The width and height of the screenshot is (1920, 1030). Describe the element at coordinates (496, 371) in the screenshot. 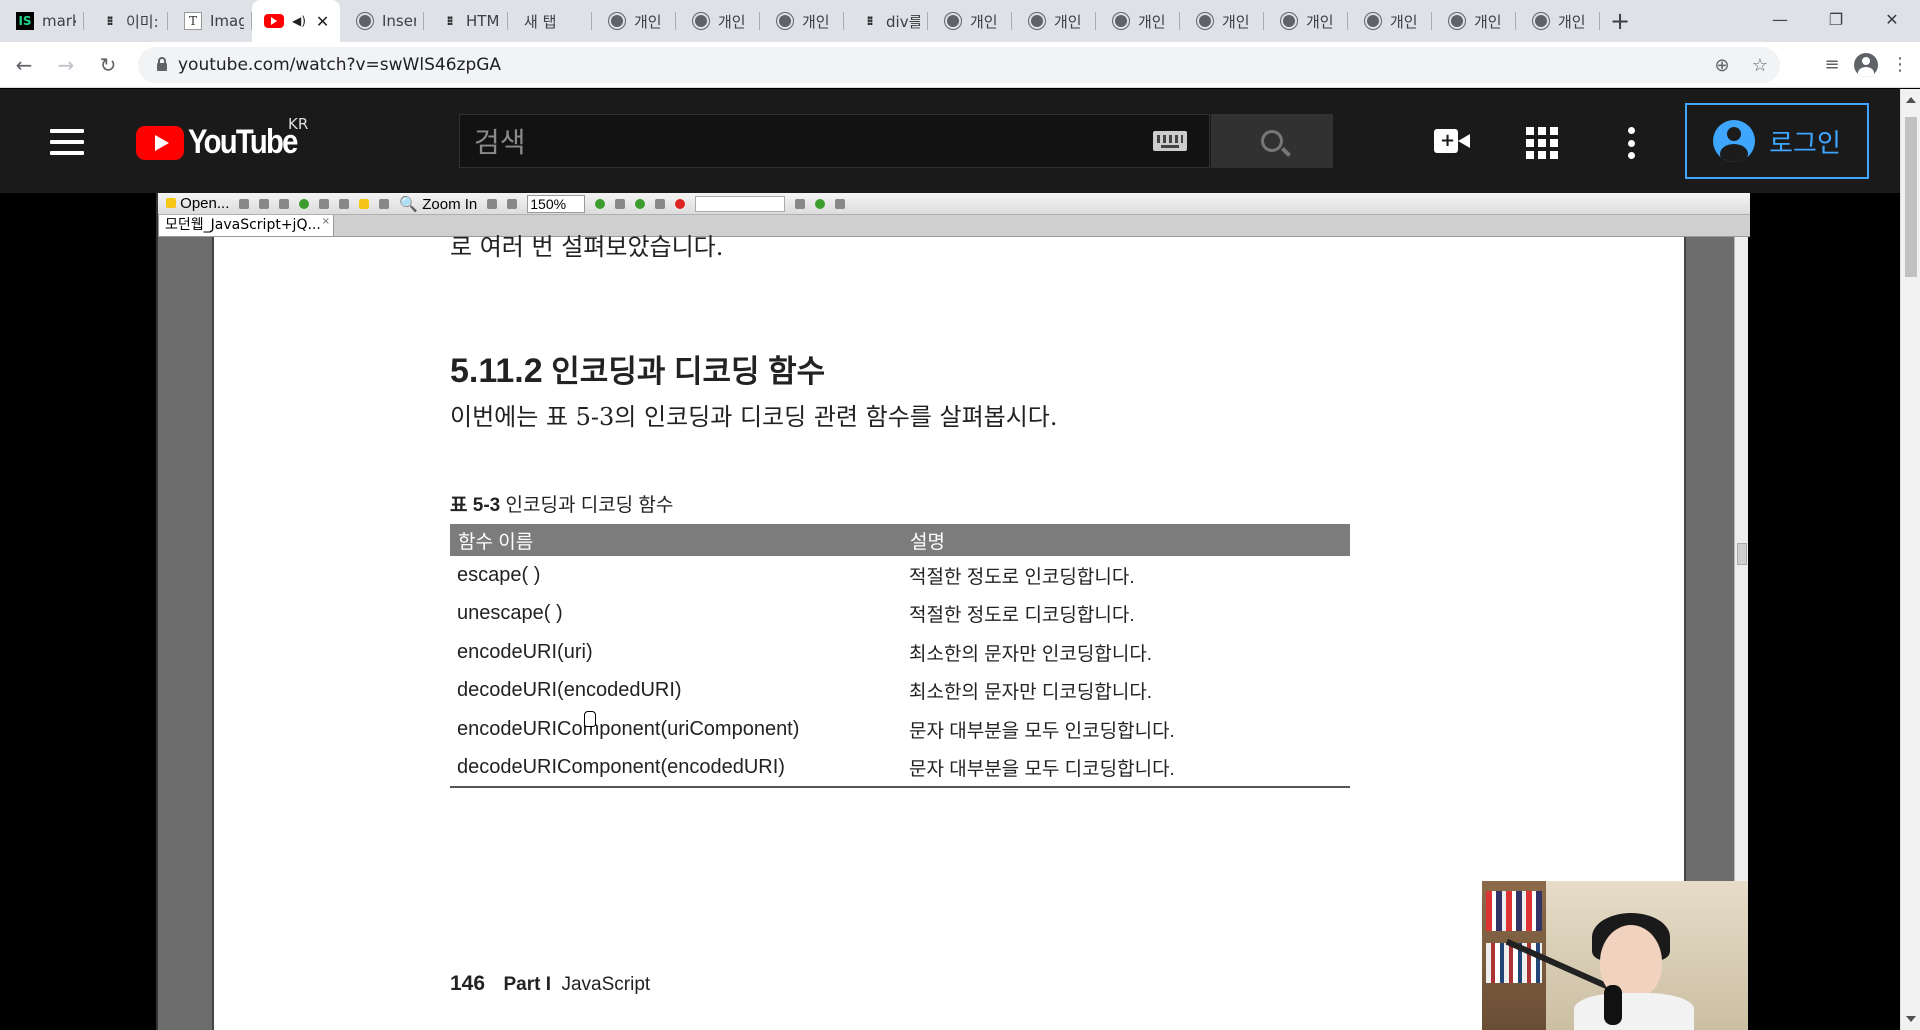

I see `section-number: 5.11.2` at that location.